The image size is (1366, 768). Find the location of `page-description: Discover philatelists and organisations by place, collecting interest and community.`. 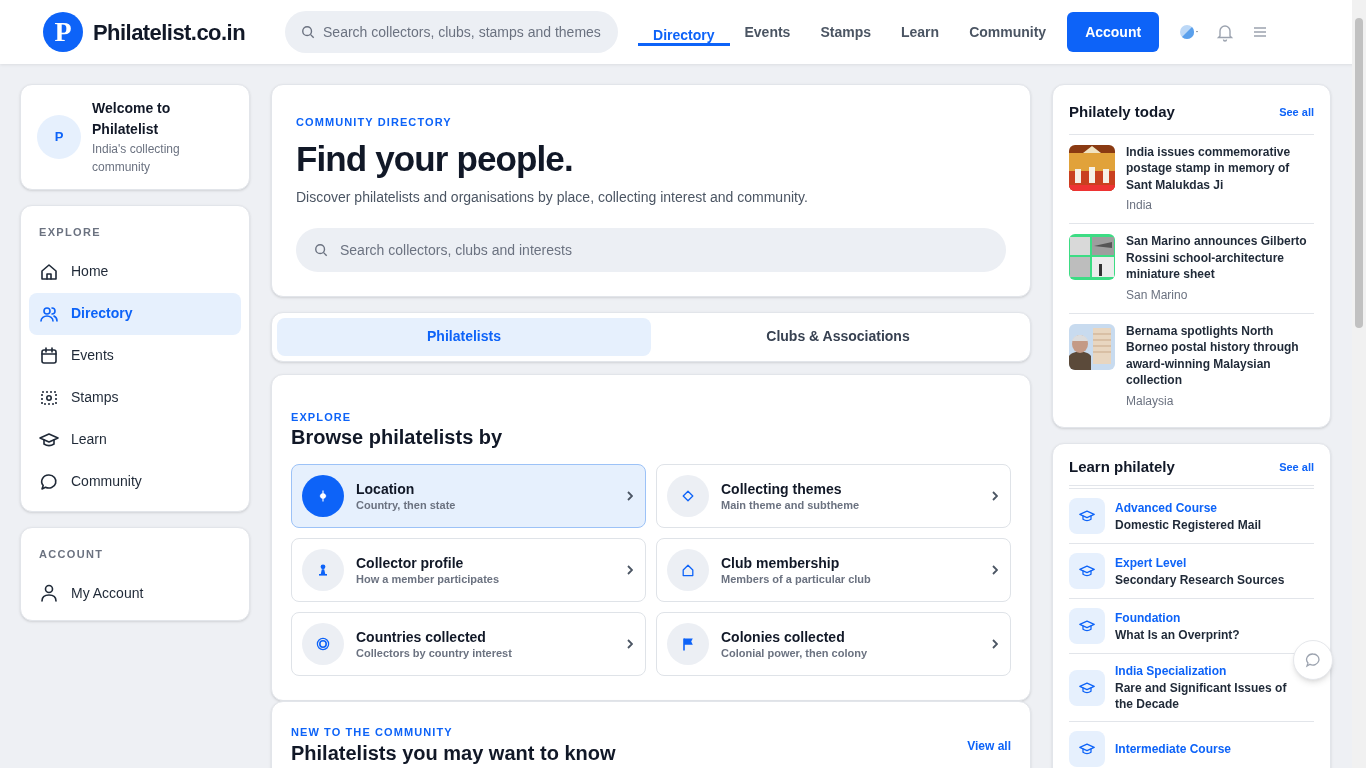

page-description: Discover philatelists and organisations by place, collecting interest and community. is located at coordinates (552, 197).